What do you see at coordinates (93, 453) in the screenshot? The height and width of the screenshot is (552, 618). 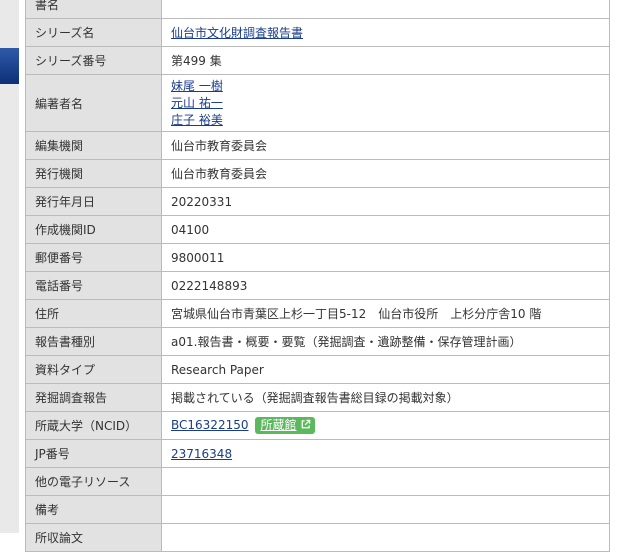 I see `field-label-jp-number: JP番号` at bounding box center [93, 453].